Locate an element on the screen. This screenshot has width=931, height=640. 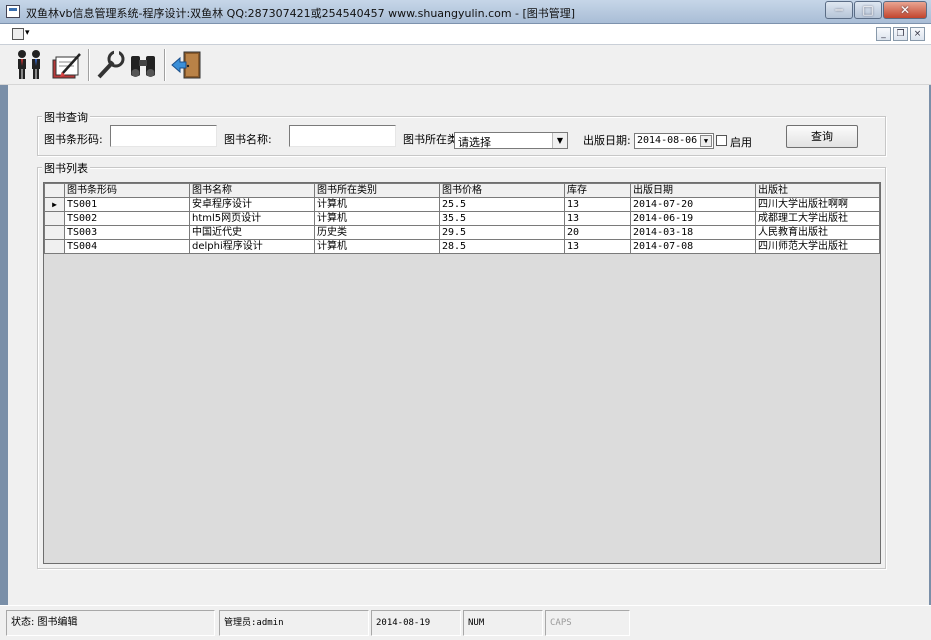
num-lock-panel: NUM is located at coordinates (503, 623).